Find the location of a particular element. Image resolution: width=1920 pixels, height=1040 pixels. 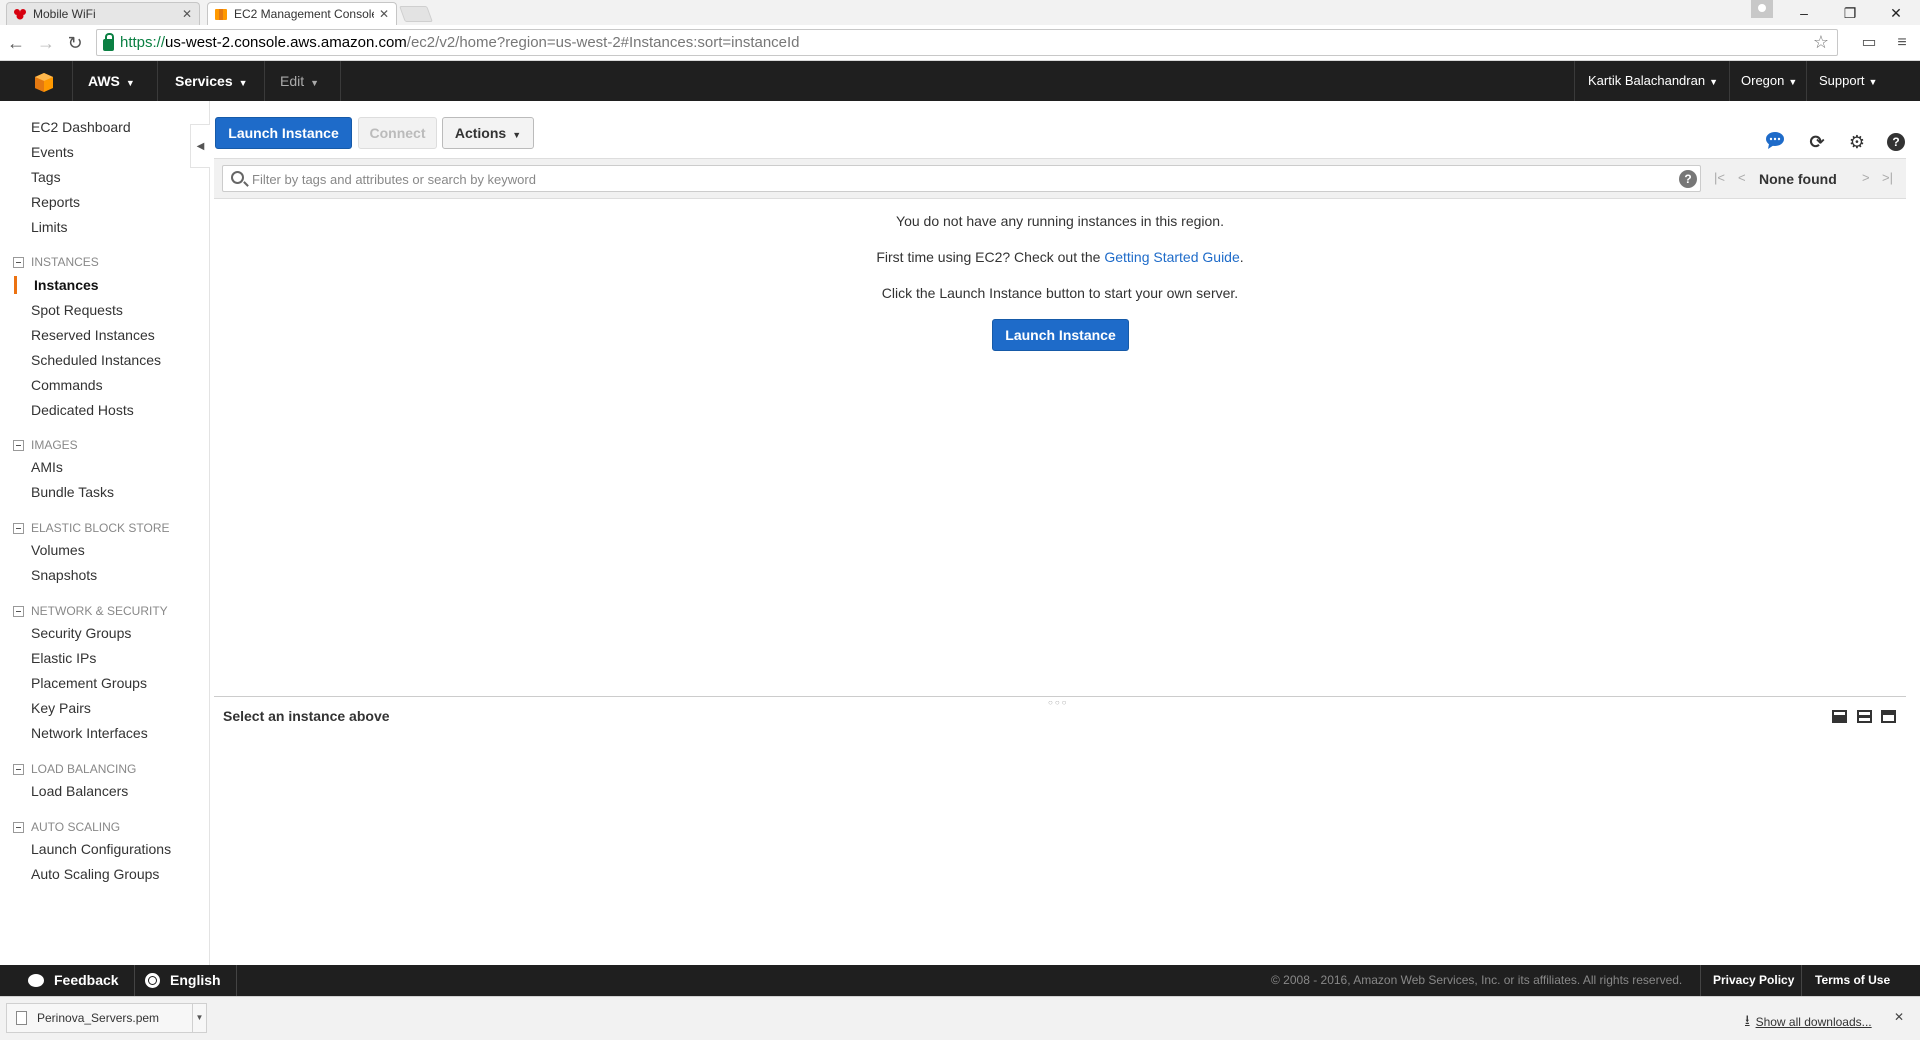

chat-bubble-icon is located at coordinates (36, 980).